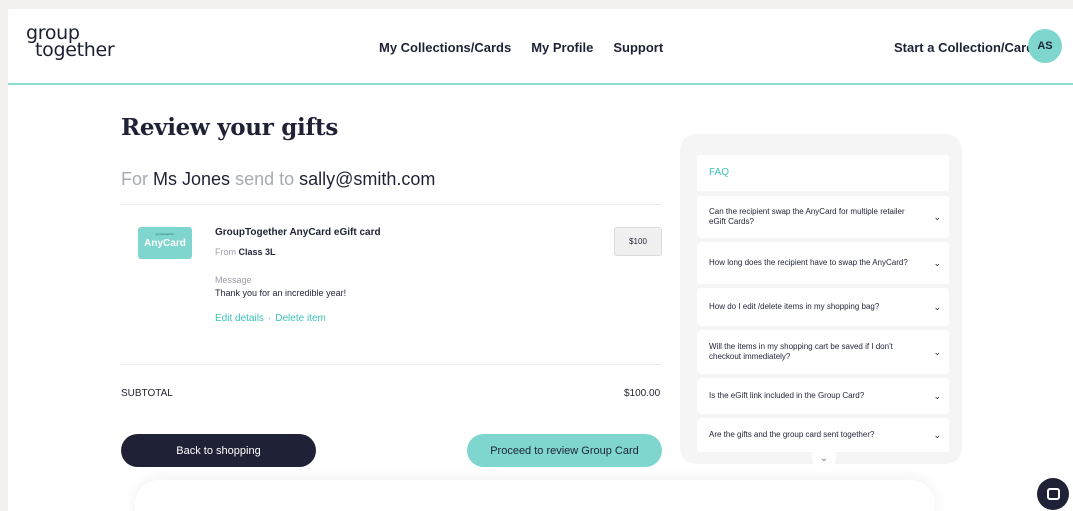 This screenshot has height=511, width=1073. Describe the element at coordinates (298, 232) in the screenshot. I see `item-title: GroupTogether AnyCard eGift card` at that location.